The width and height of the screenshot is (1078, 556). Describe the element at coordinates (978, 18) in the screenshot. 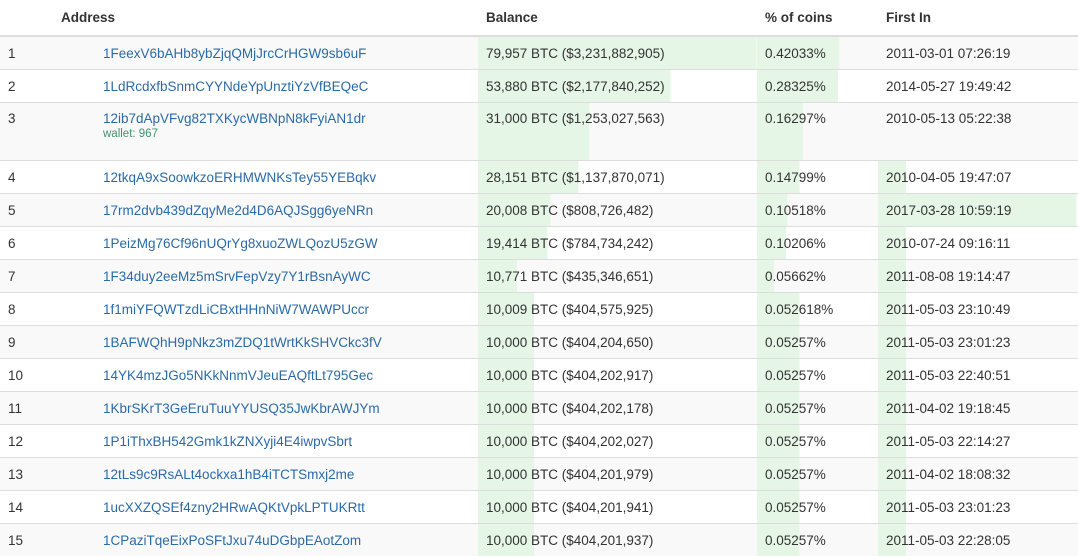

I see `first-in-column-header: First In` at that location.